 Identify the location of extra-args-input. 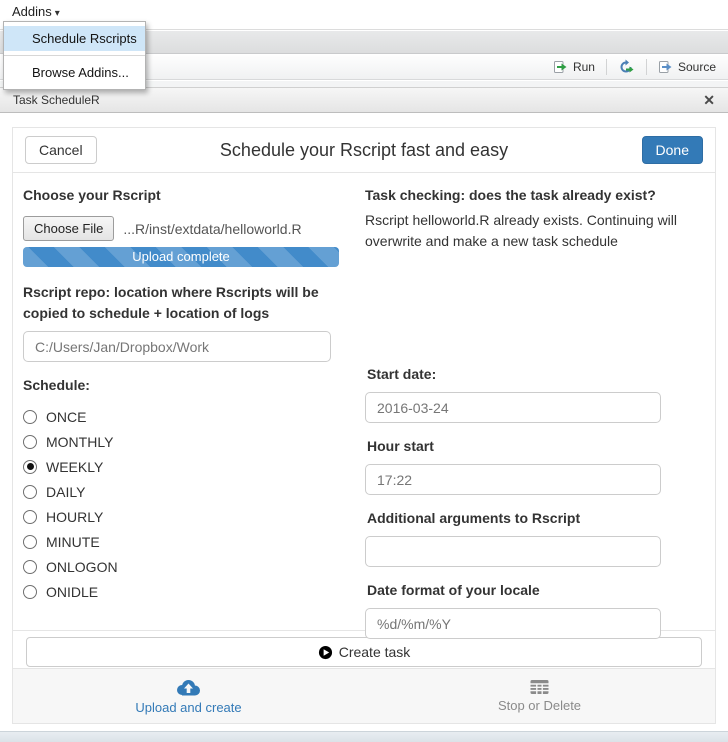
(513, 551).